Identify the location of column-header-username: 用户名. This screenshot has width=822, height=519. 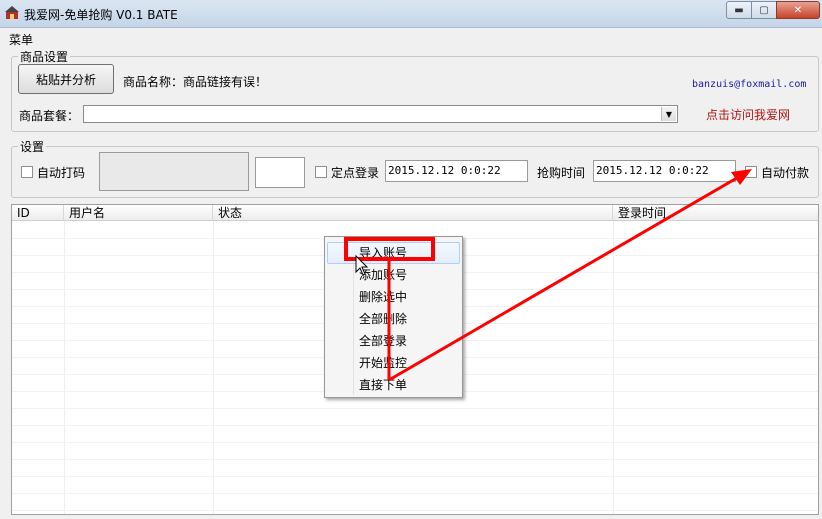
(138, 213).